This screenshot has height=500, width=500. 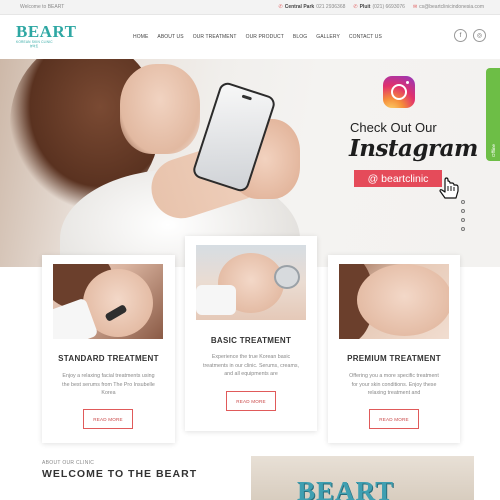 What do you see at coordinates (394, 301) in the screenshot?
I see `premium-treatment-photo` at bounding box center [394, 301].